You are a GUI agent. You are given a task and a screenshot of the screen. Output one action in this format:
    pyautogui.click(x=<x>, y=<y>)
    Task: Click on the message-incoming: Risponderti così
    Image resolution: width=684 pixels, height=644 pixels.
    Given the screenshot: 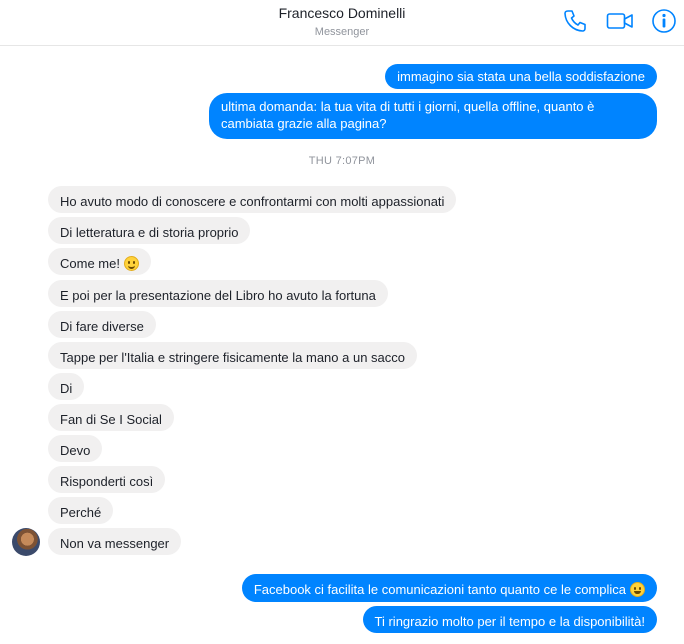 What is the action you would take?
    pyautogui.click(x=107, y=479)
    